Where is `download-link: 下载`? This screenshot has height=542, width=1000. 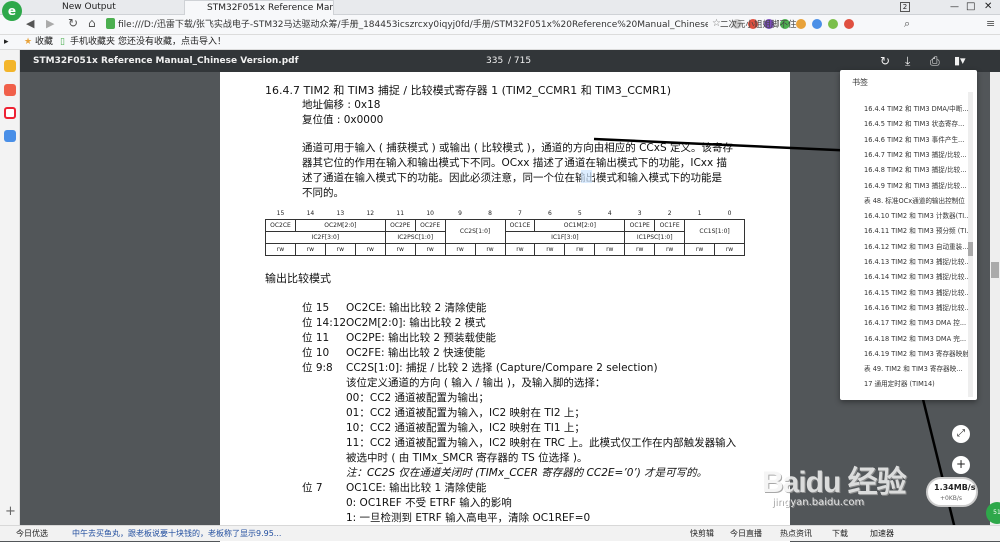
download-link: 下载 is located at coordinates (840, 533).